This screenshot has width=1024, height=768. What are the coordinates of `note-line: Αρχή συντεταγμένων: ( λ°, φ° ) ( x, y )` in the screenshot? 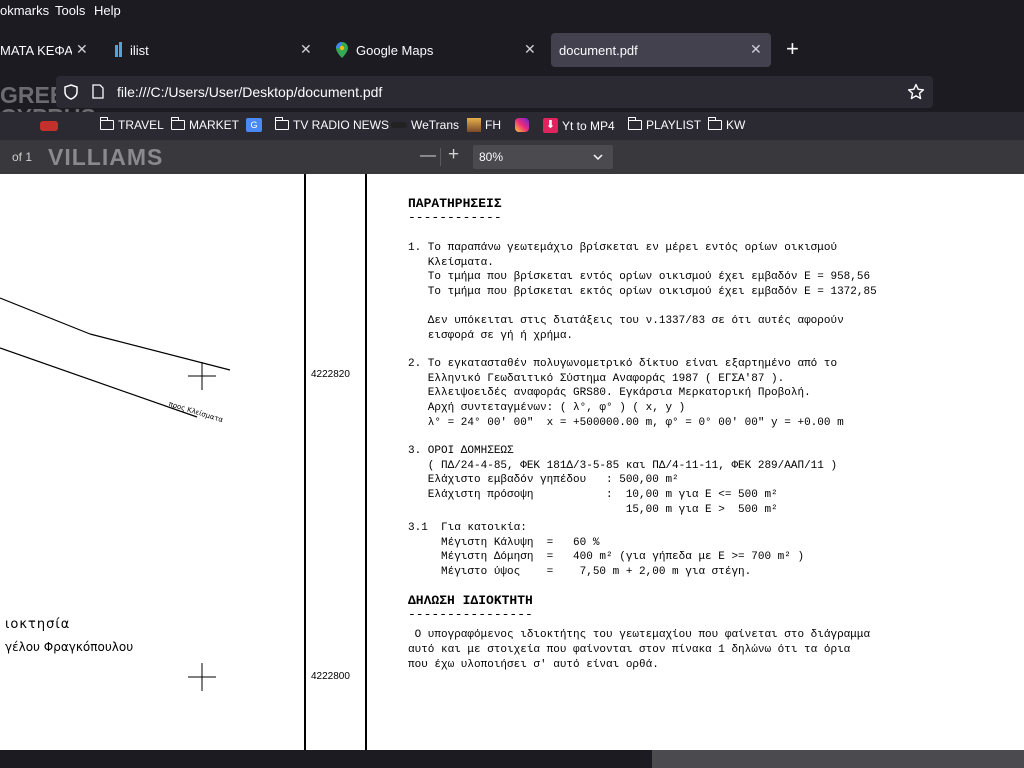 It's located at (547, 407).